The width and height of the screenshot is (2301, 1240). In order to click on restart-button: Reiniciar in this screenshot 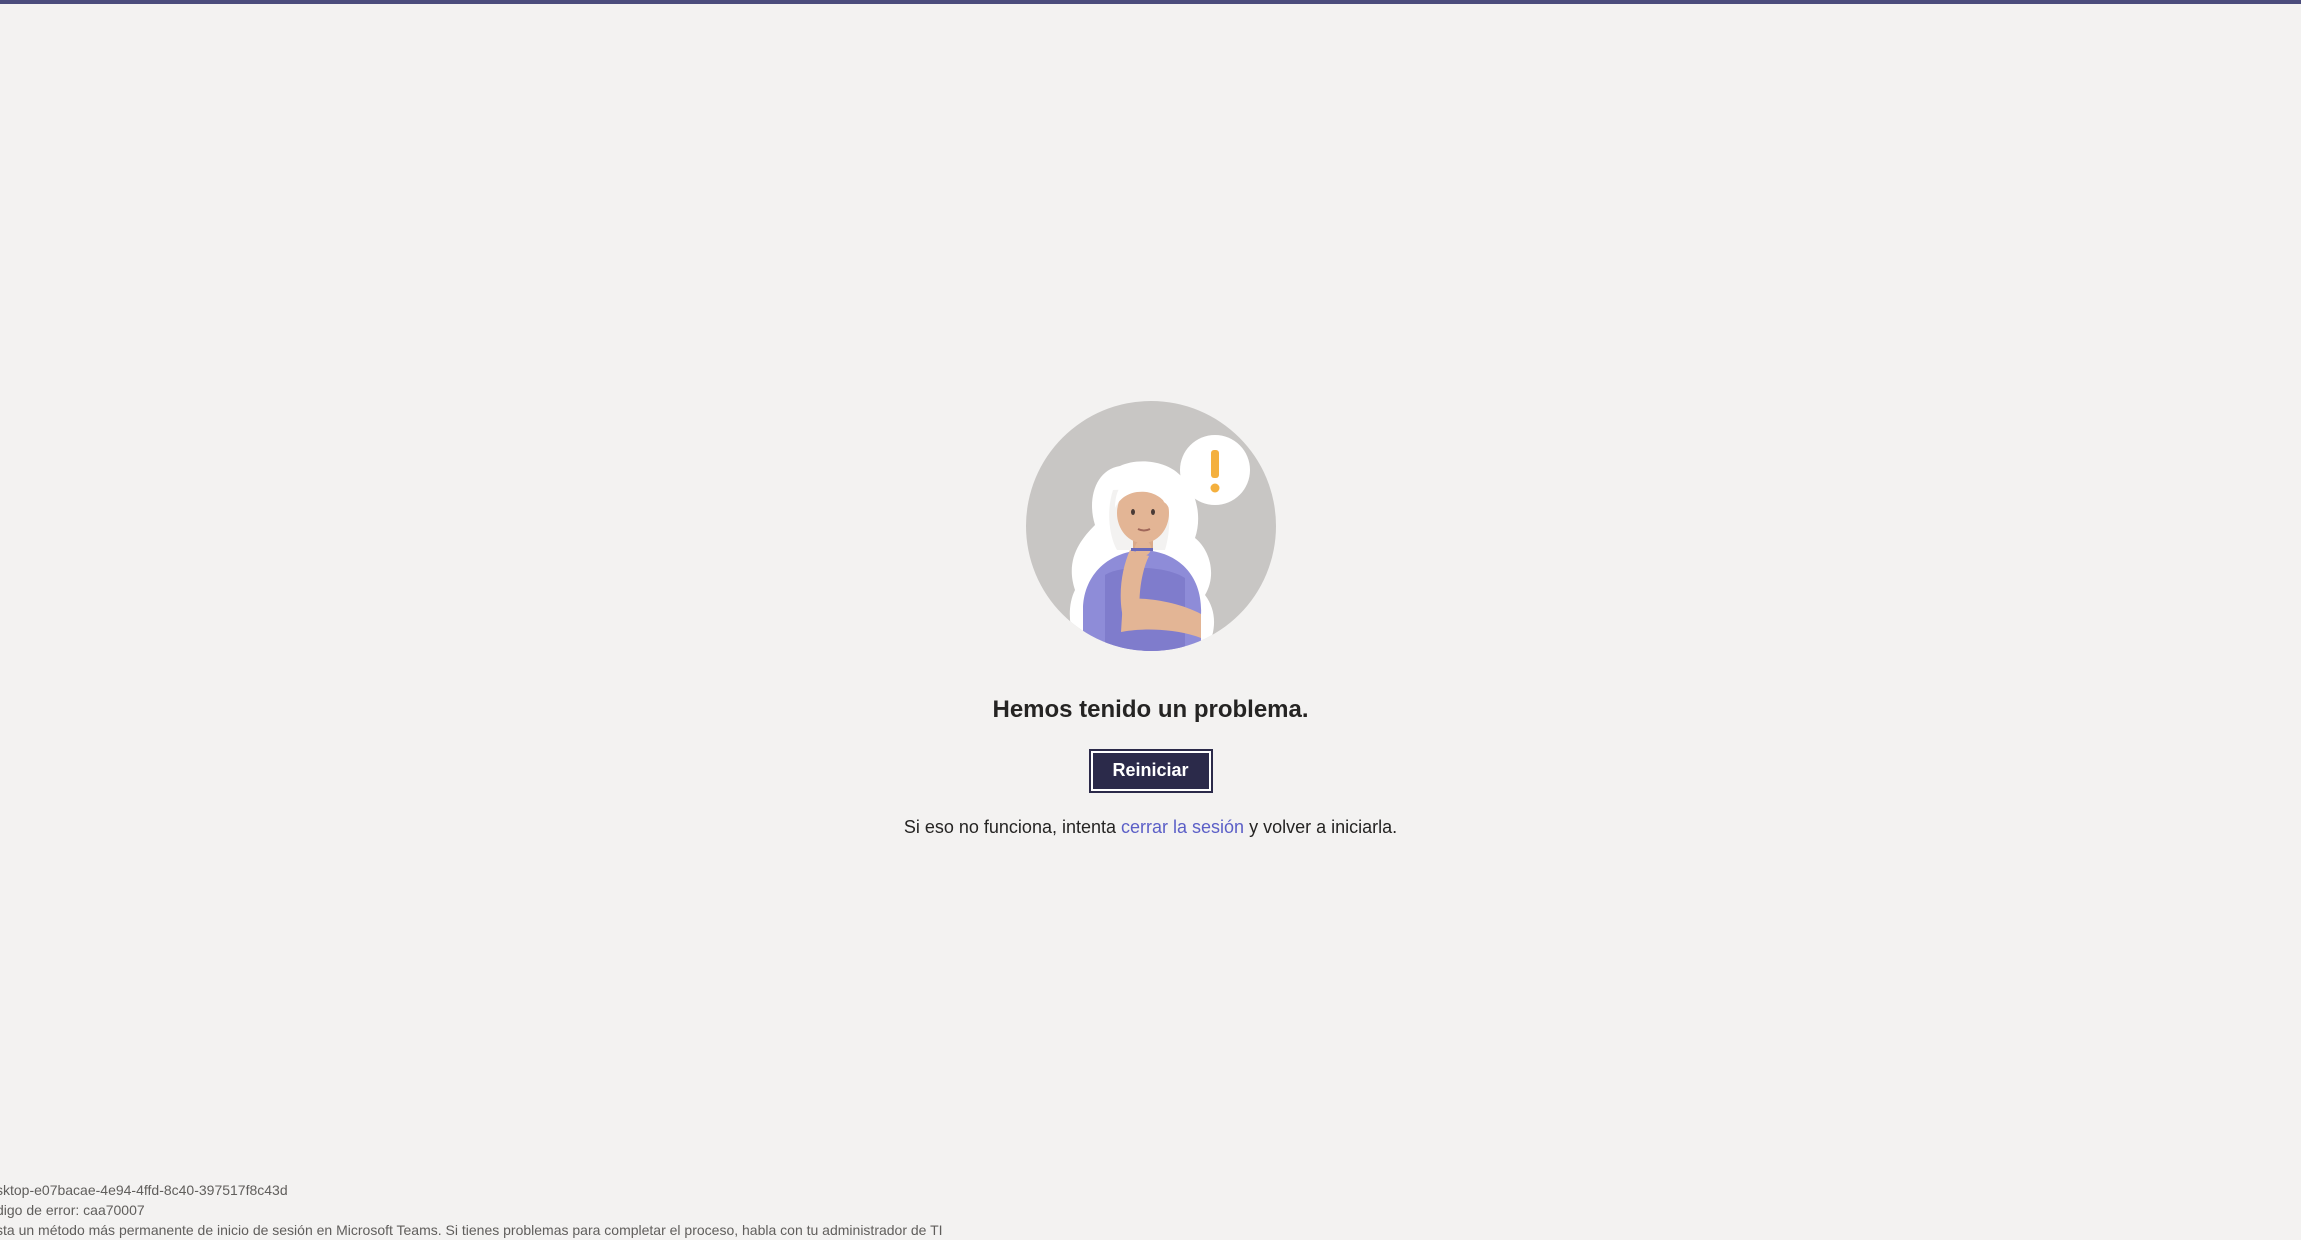, I will do `click(1150, 770)`.